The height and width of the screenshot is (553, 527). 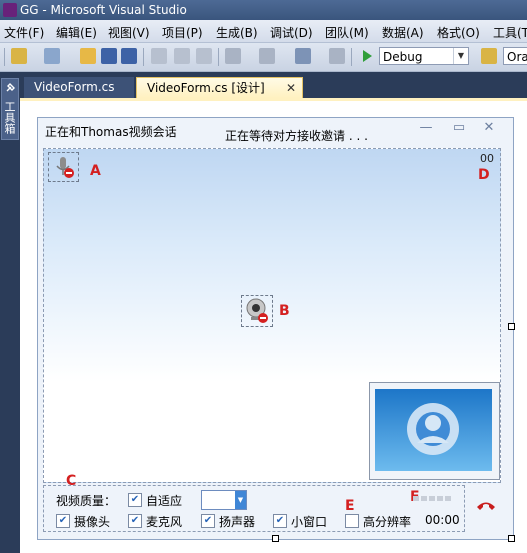 What do you see at coordinates (489, 56) in the screenshot?
I see `find-icon` at bounding box center [489, 56].